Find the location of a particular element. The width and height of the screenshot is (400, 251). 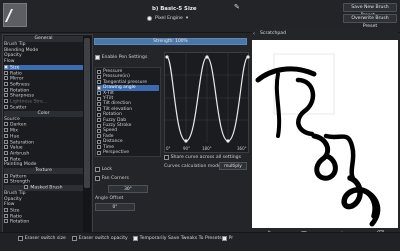

edit-pencil-icon: ✎ is located at coordinates (238, 7).